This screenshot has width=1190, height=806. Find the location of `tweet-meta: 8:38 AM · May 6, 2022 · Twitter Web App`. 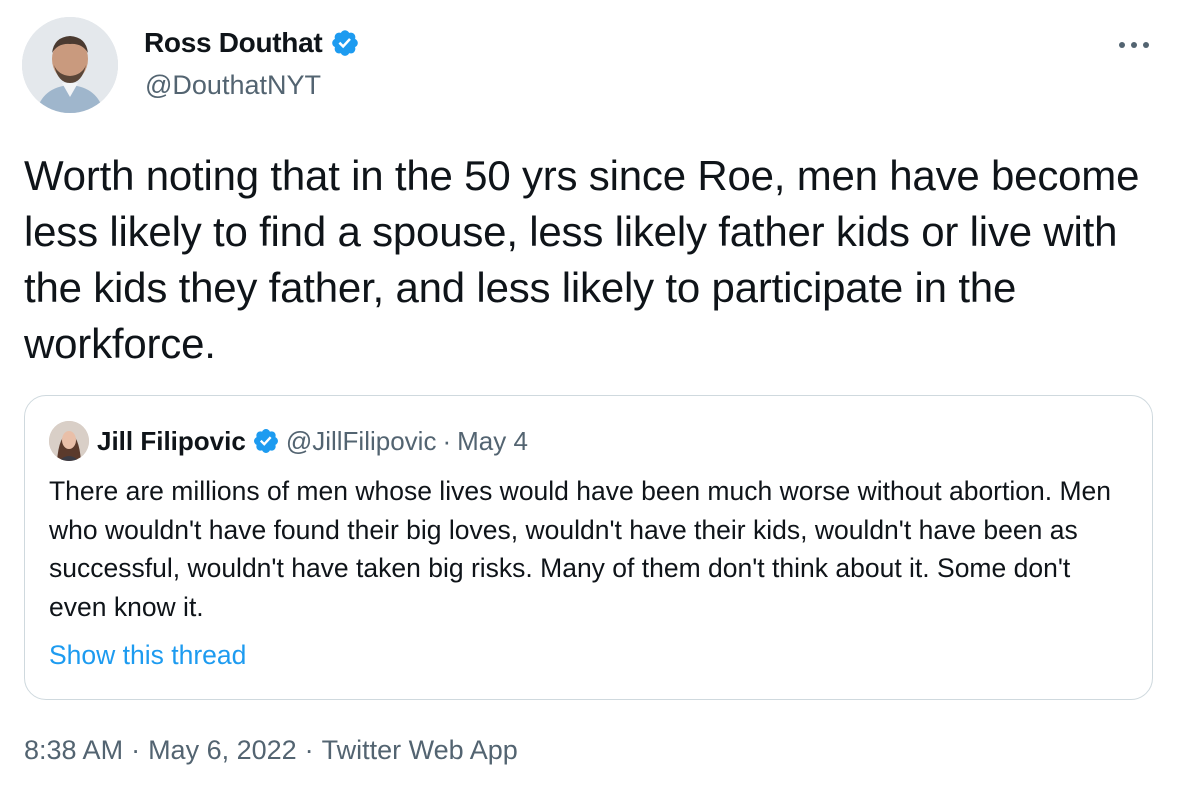

tweet-meta: 8:38 AM · May 6, 2022 · Twitter Web App is located at coordinates (271, 750).